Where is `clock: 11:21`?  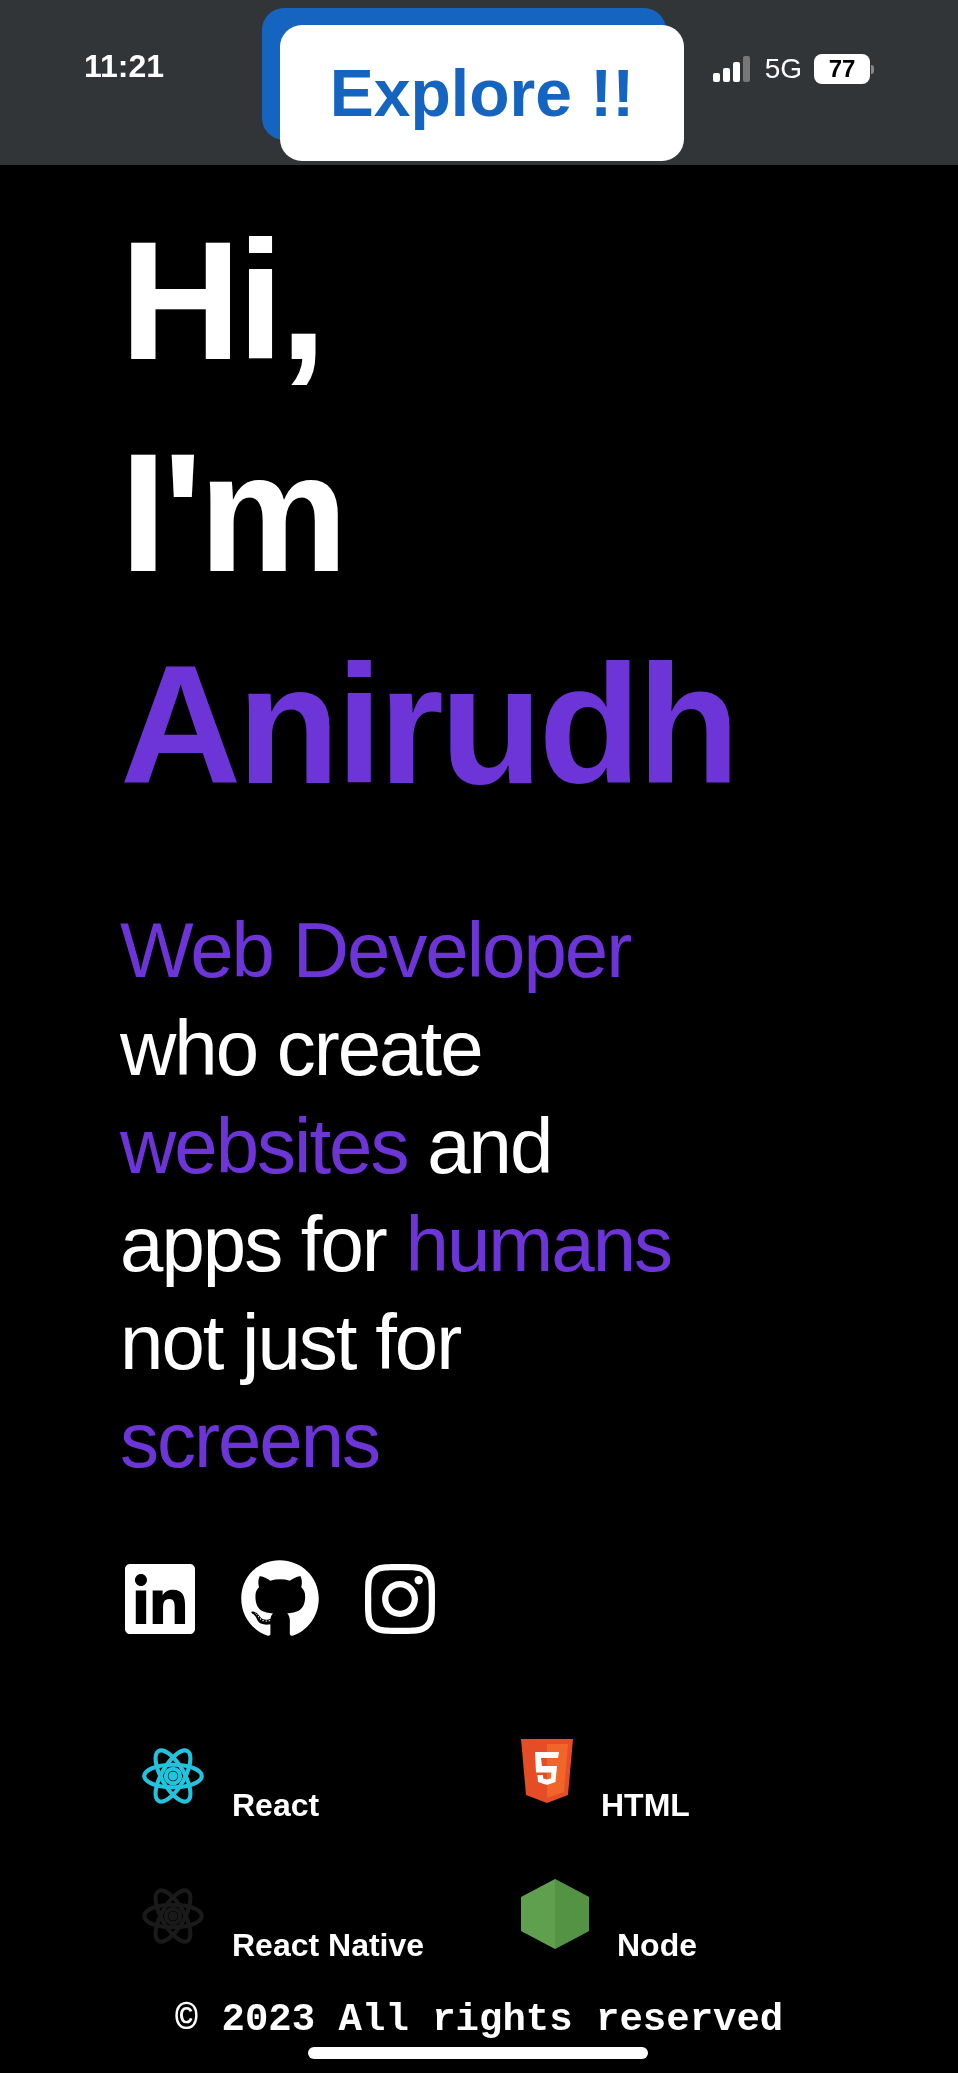 clock: 11:21 is located at coordinates (124, 66).